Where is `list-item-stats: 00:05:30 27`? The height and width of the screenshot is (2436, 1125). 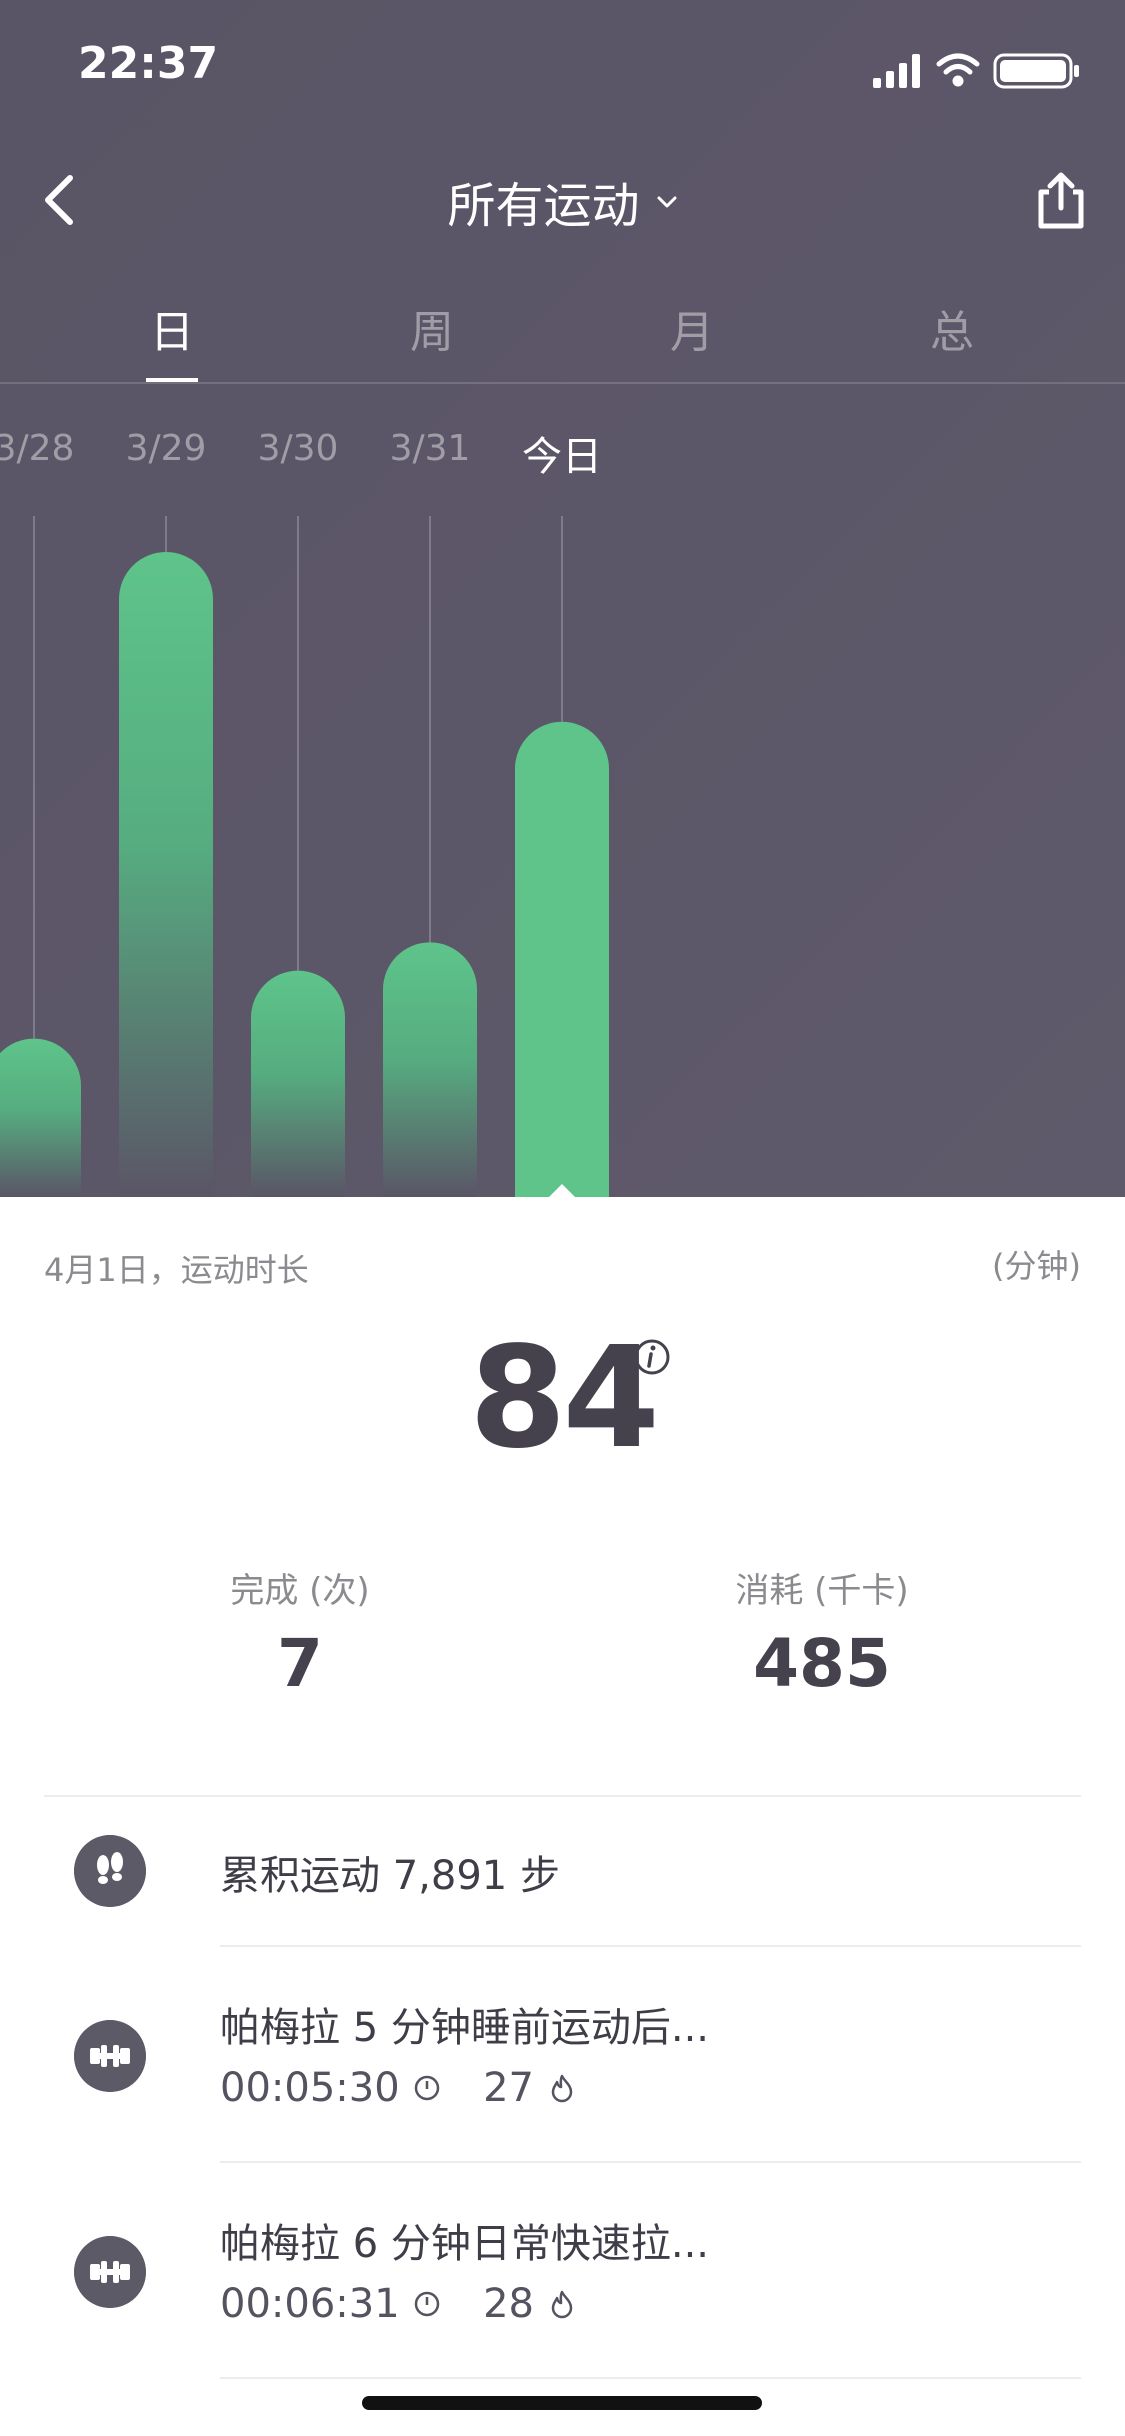 list-item-stats: 00:05:30 27 is located at coordinates (398, 2087).